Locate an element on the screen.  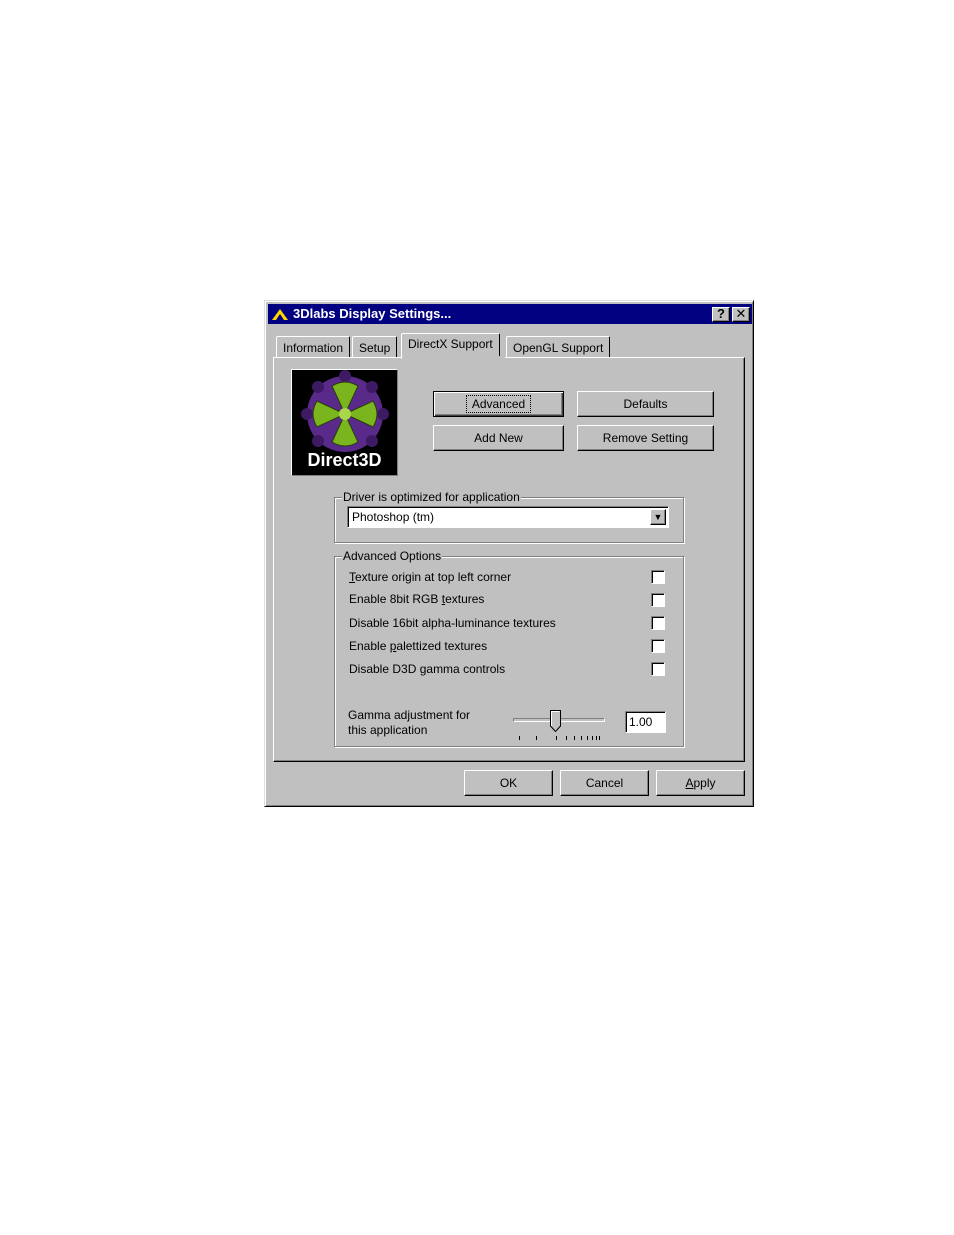
cancel-button-label: Cancel is located at coordinates (604, 783).